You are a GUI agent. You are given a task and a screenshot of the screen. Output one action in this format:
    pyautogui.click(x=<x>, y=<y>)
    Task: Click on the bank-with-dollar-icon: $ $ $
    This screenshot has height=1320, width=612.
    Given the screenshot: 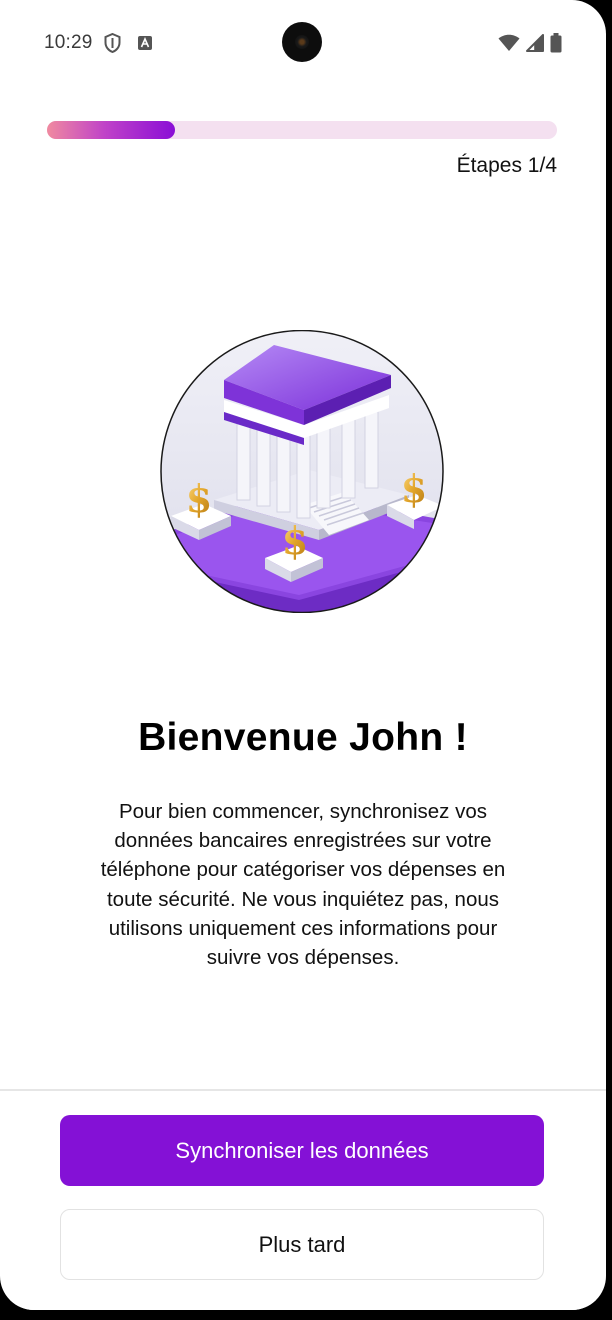 What is the action you would take?
    pyautogui.click(x=302, y=471)
    